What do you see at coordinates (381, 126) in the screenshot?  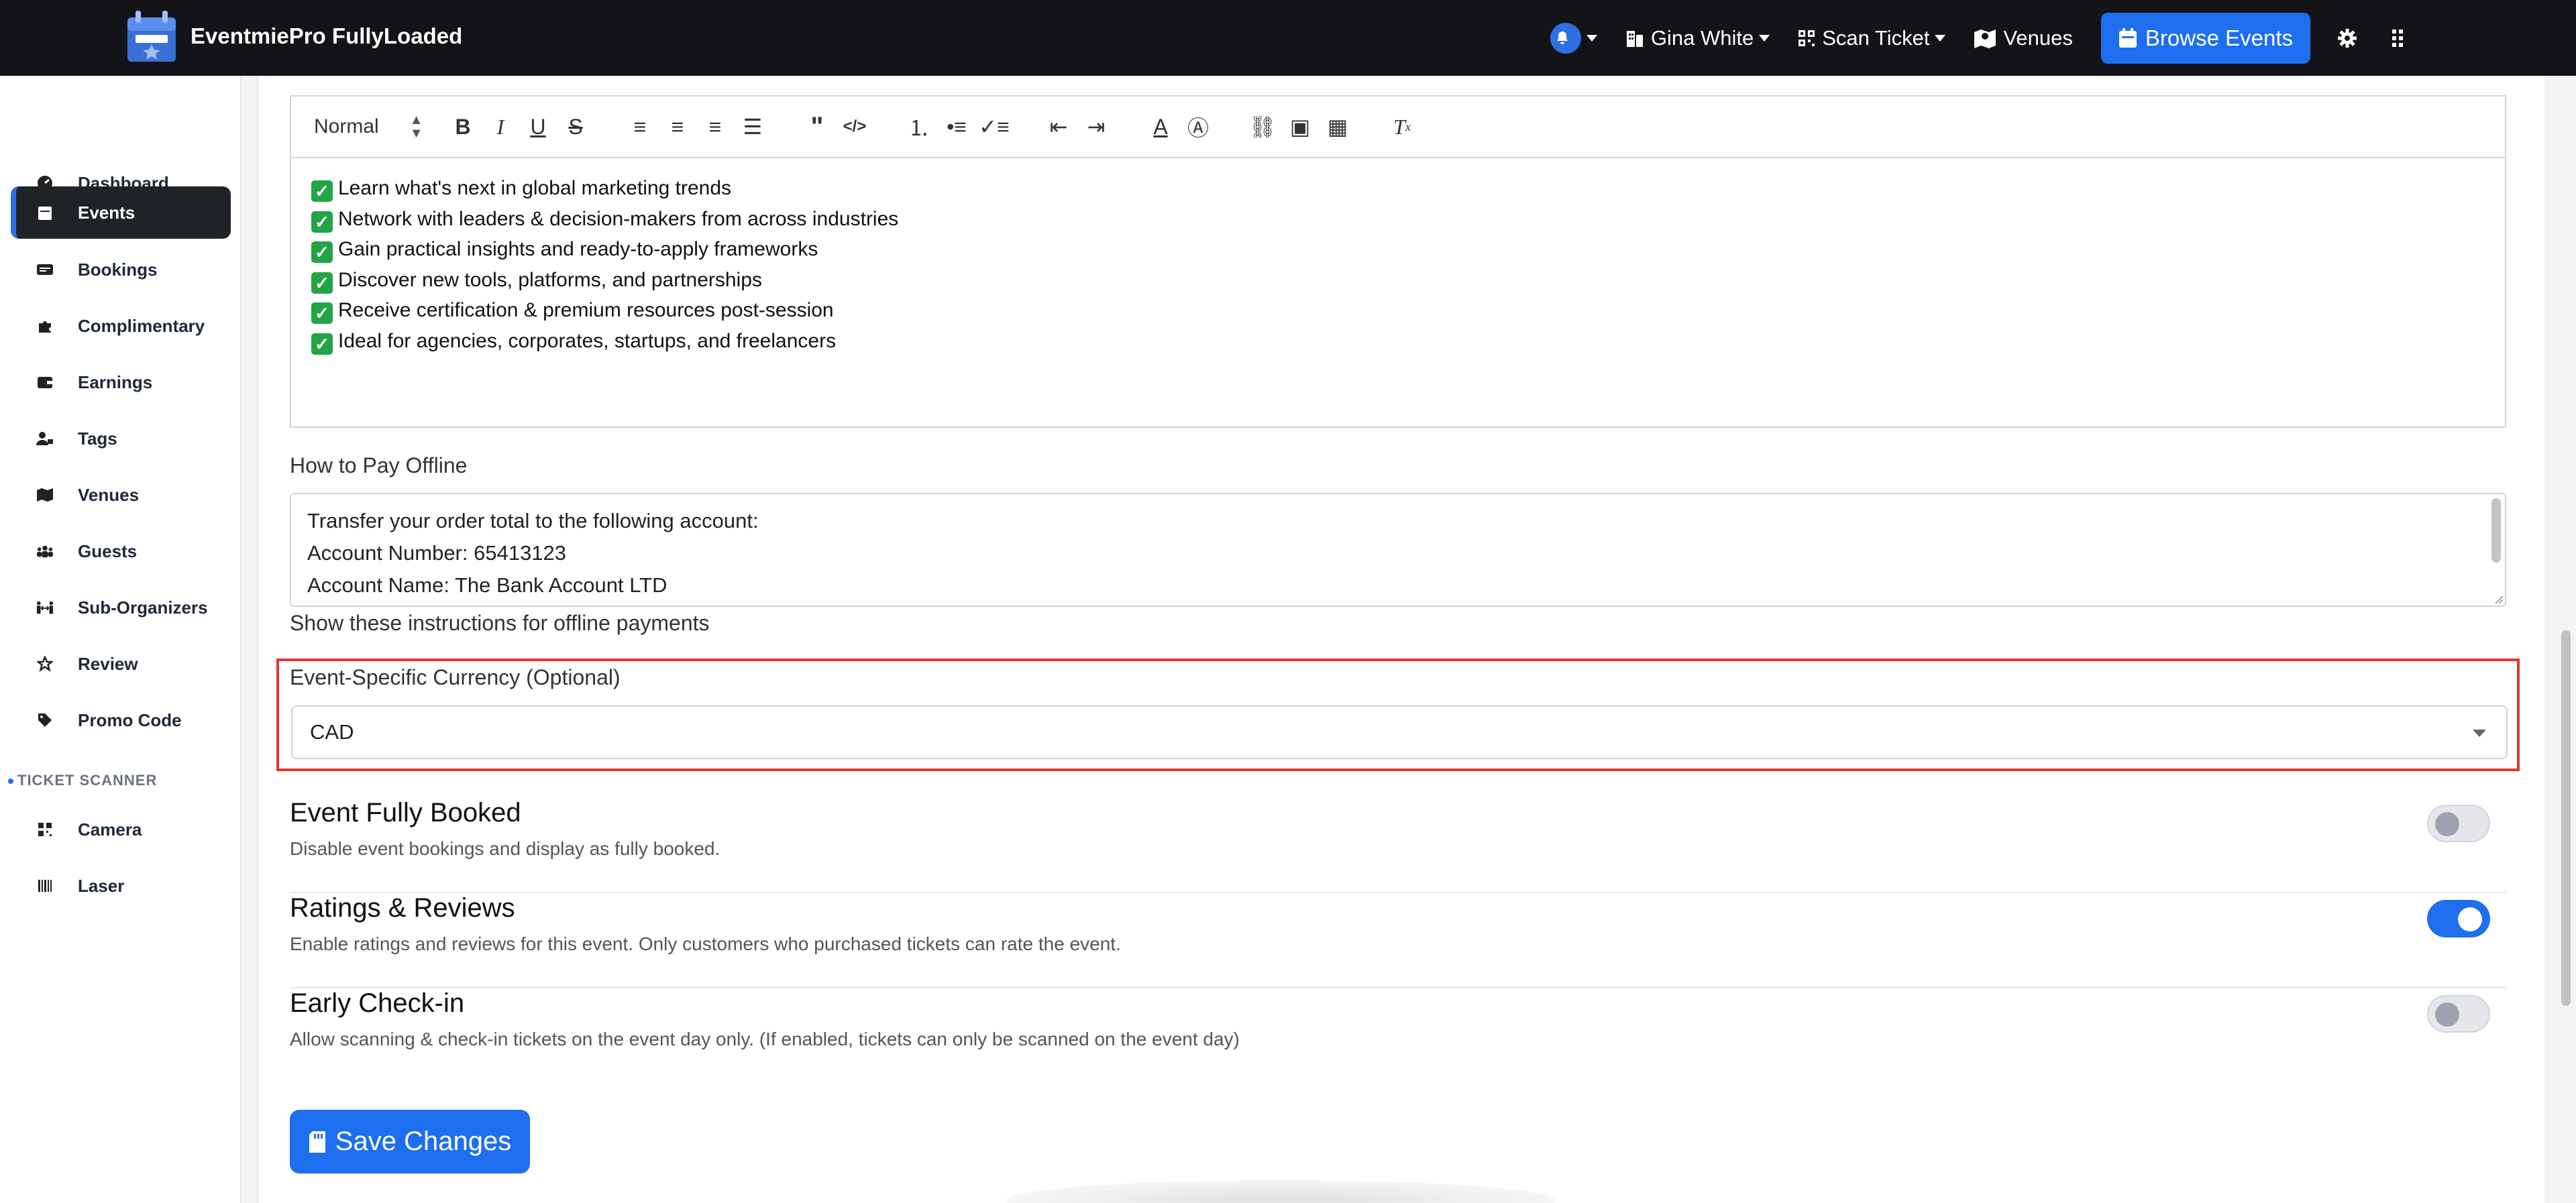 I see `format-select: Normal ▲ ▼` at bounding box center [381, 126].